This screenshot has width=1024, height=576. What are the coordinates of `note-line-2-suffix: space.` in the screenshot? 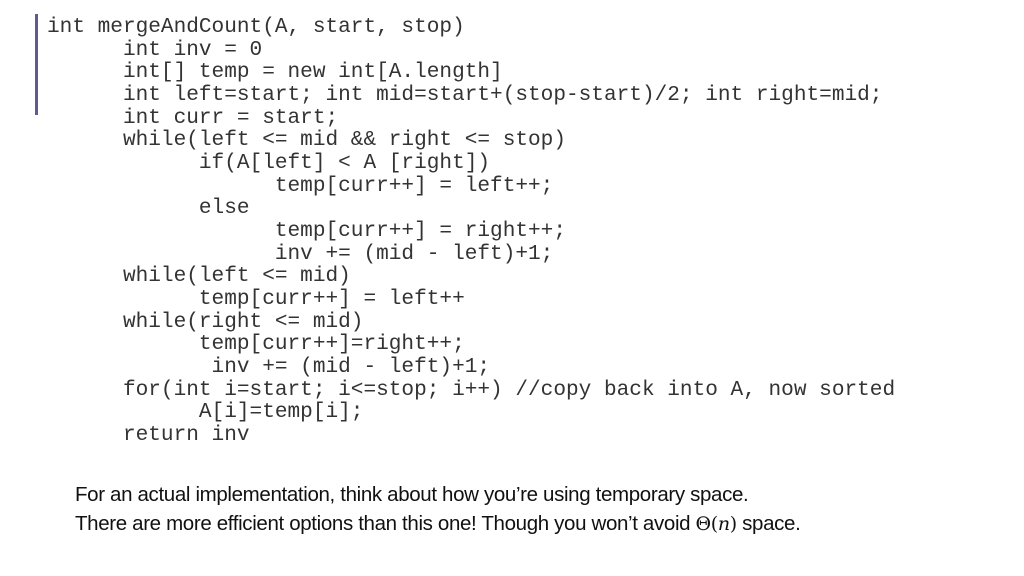 It's located at (768, 523).